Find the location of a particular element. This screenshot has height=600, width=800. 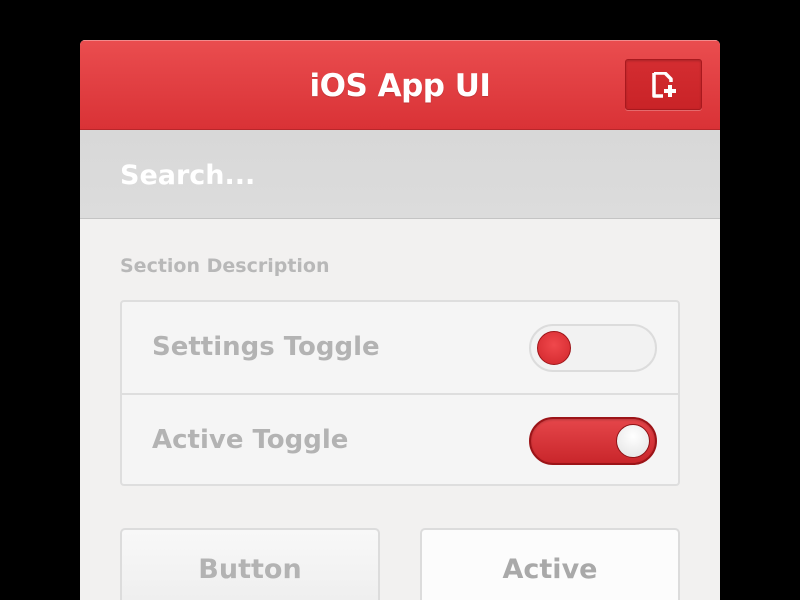

search-bar is located at coordinates (400, 174).